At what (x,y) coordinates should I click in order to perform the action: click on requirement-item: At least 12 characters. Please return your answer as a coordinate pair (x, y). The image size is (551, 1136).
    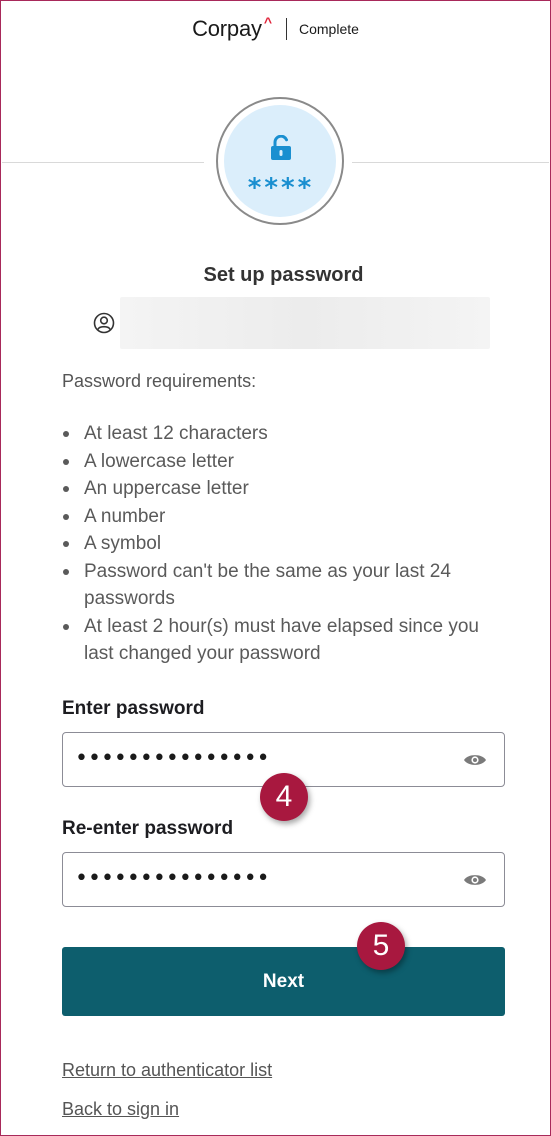
    Looking at the image, I should click on (282, 434).